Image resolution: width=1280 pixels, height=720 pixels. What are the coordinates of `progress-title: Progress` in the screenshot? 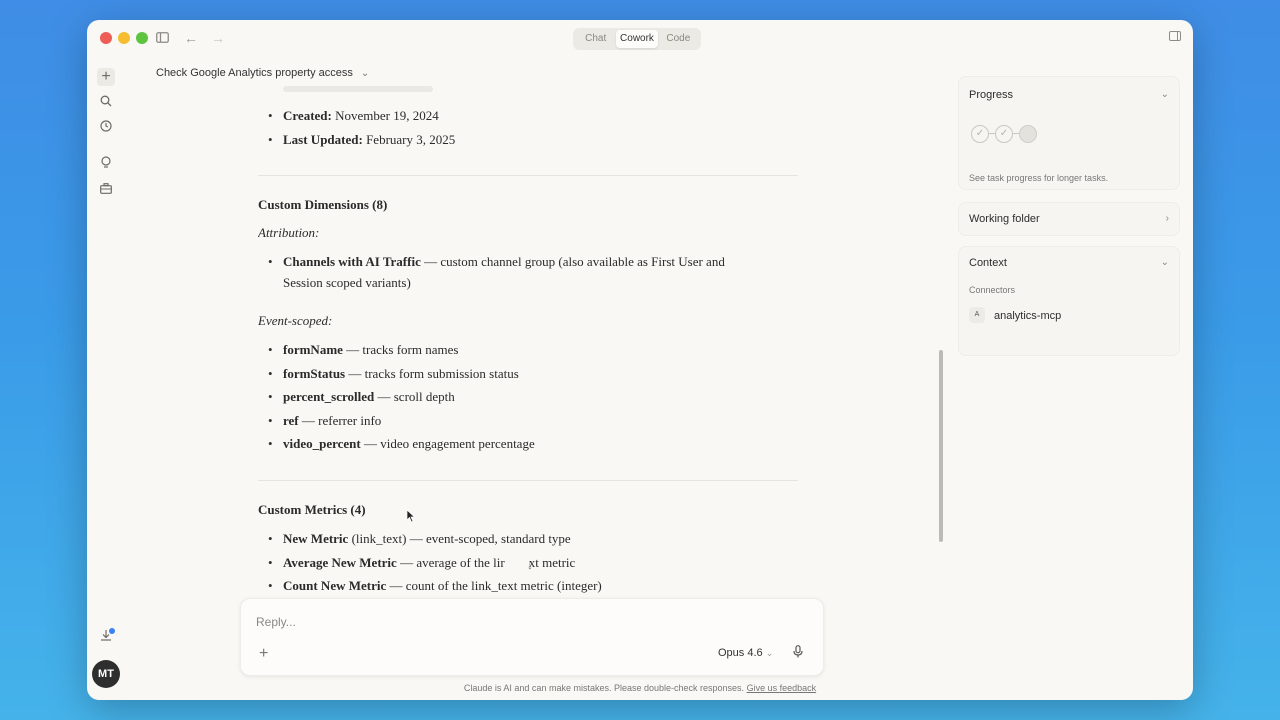 It's located at (991, 95).